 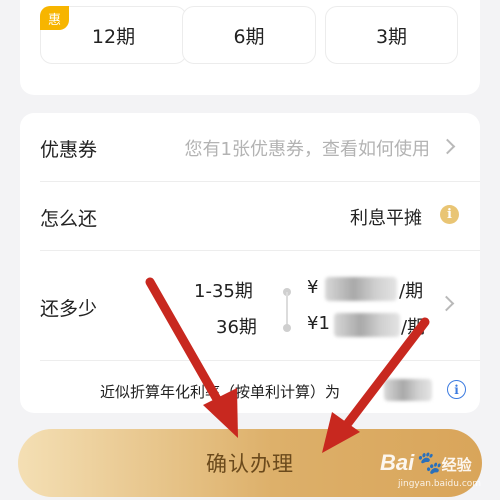 I want to click on timeline-dot, so click(x=287, y=328).